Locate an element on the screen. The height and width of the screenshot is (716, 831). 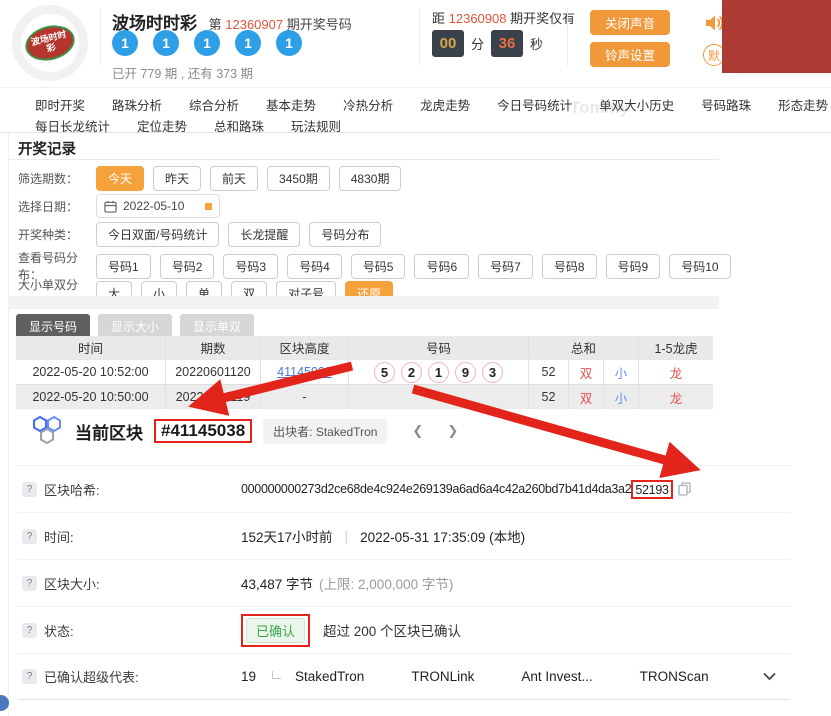
filter-chip-num1: 号码1 is located at coordinates (123, 266).